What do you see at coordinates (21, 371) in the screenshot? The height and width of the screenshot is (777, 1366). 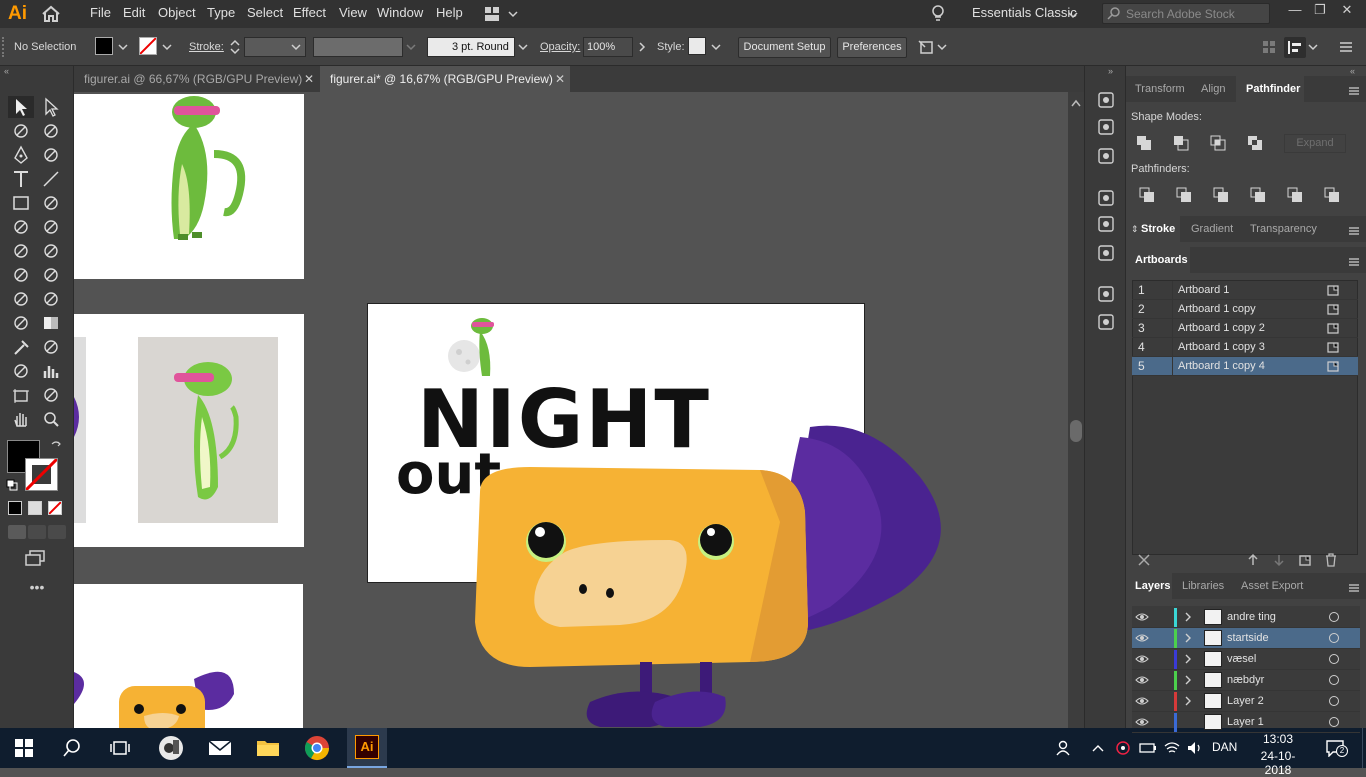 I see `symbol-sprayer-tool-icon` at bounding box center [21, 371].